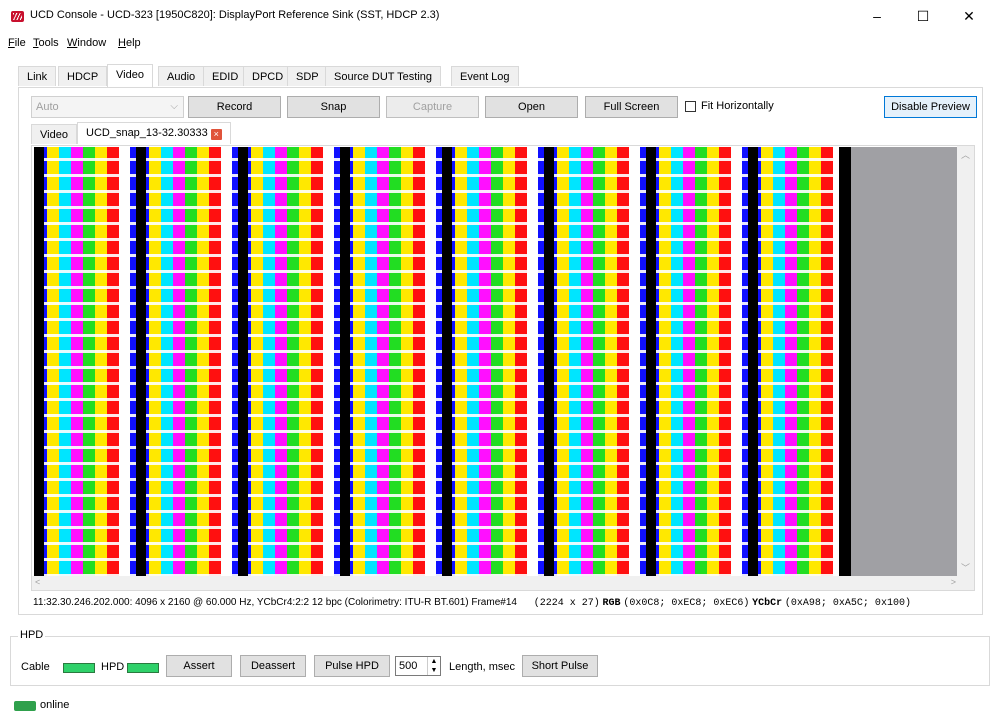  I want to click on scroll-left-icon: <, so click(37, 582).